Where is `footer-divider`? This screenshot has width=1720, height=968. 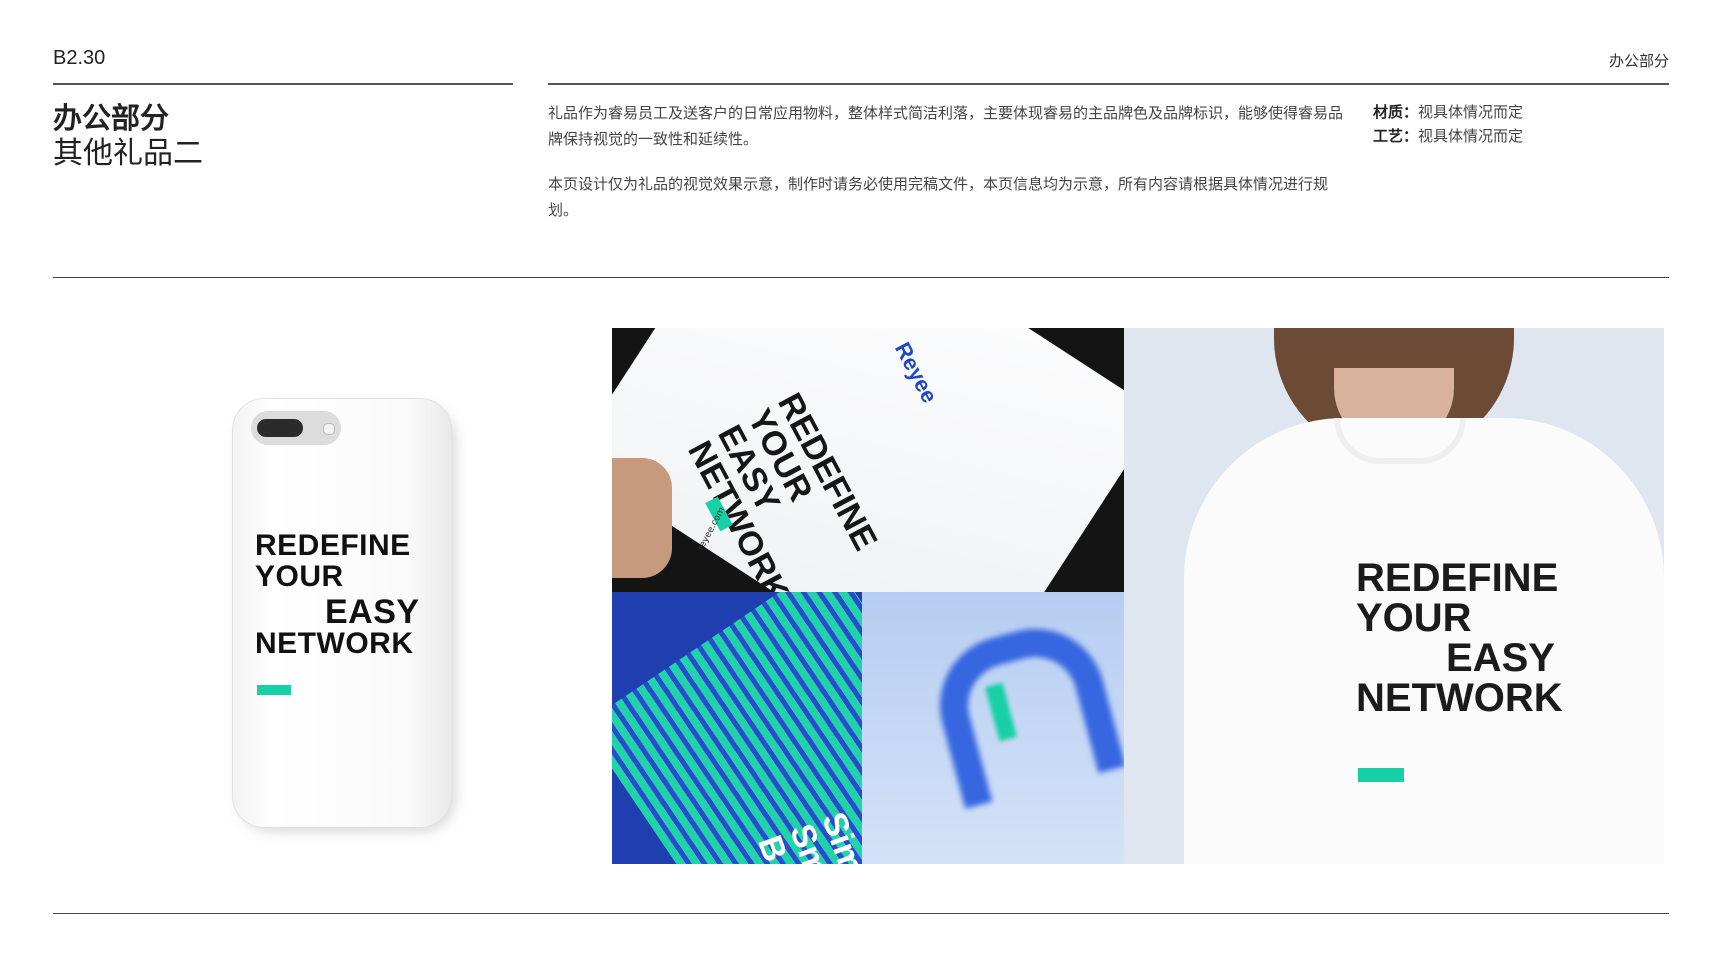 footer-divider is located at coordinates (861, 913).